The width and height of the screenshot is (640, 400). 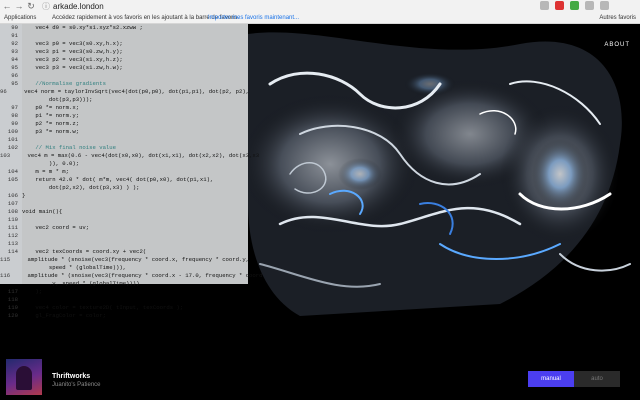 What do you see at coordinates (124, 124) in the screenshot?
I see `code-line: 99 p2 *= norm.z;` at bounding box center [124, 124].